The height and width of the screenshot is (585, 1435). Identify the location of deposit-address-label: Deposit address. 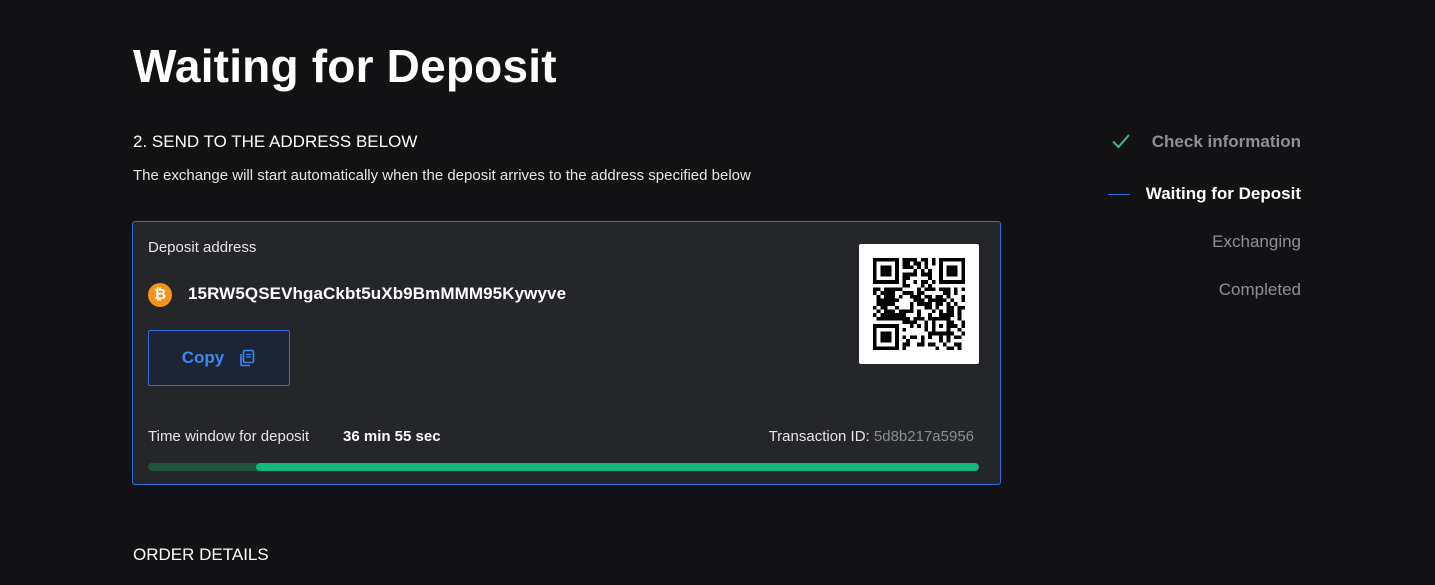
(202, 247).